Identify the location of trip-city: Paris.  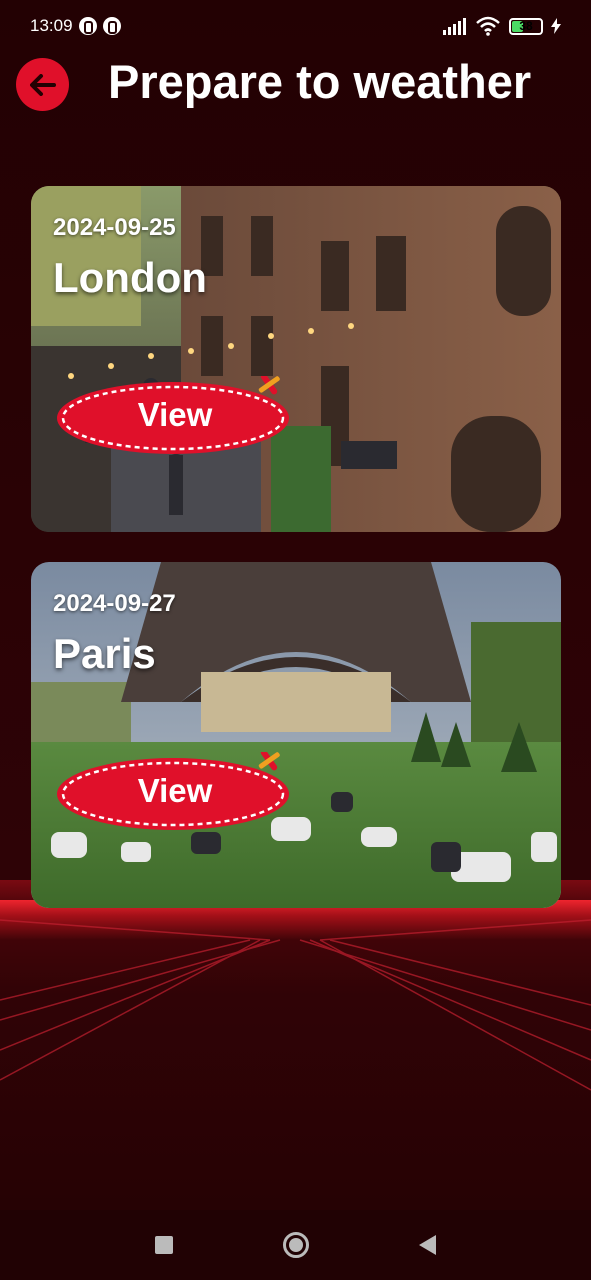
(104, 653).